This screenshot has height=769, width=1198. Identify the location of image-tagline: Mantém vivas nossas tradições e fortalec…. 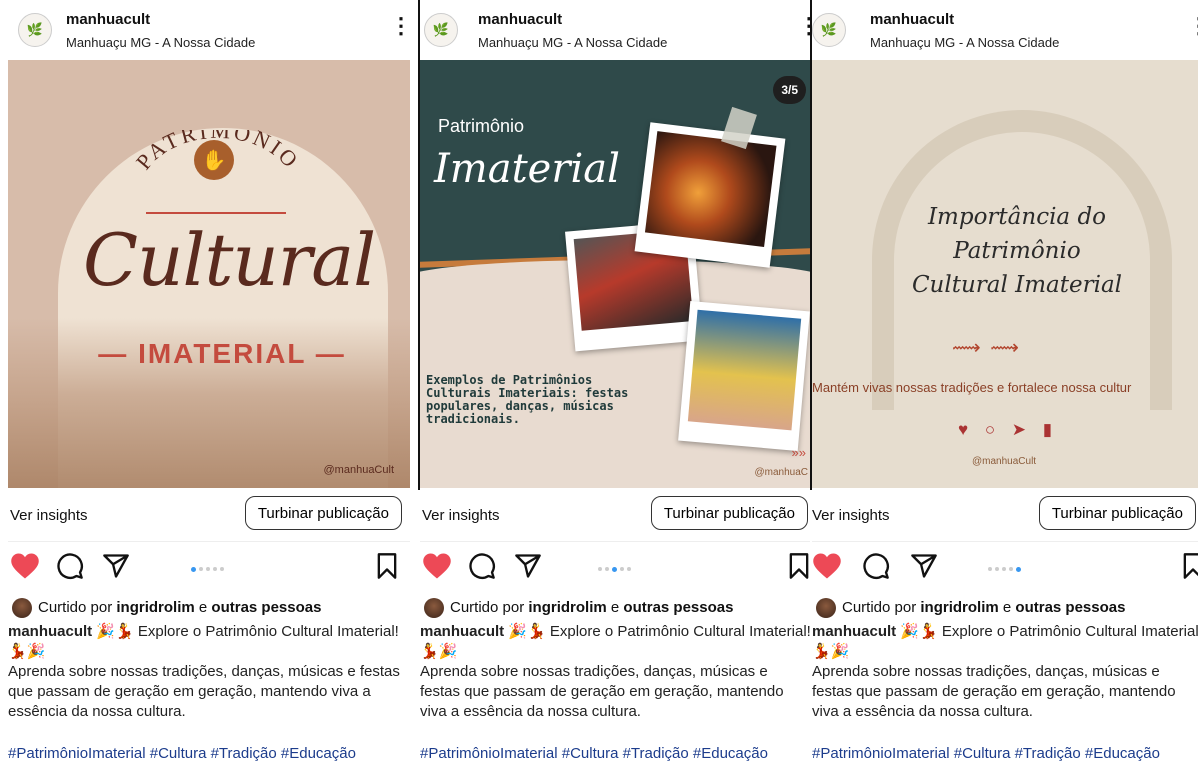
(972, 387).